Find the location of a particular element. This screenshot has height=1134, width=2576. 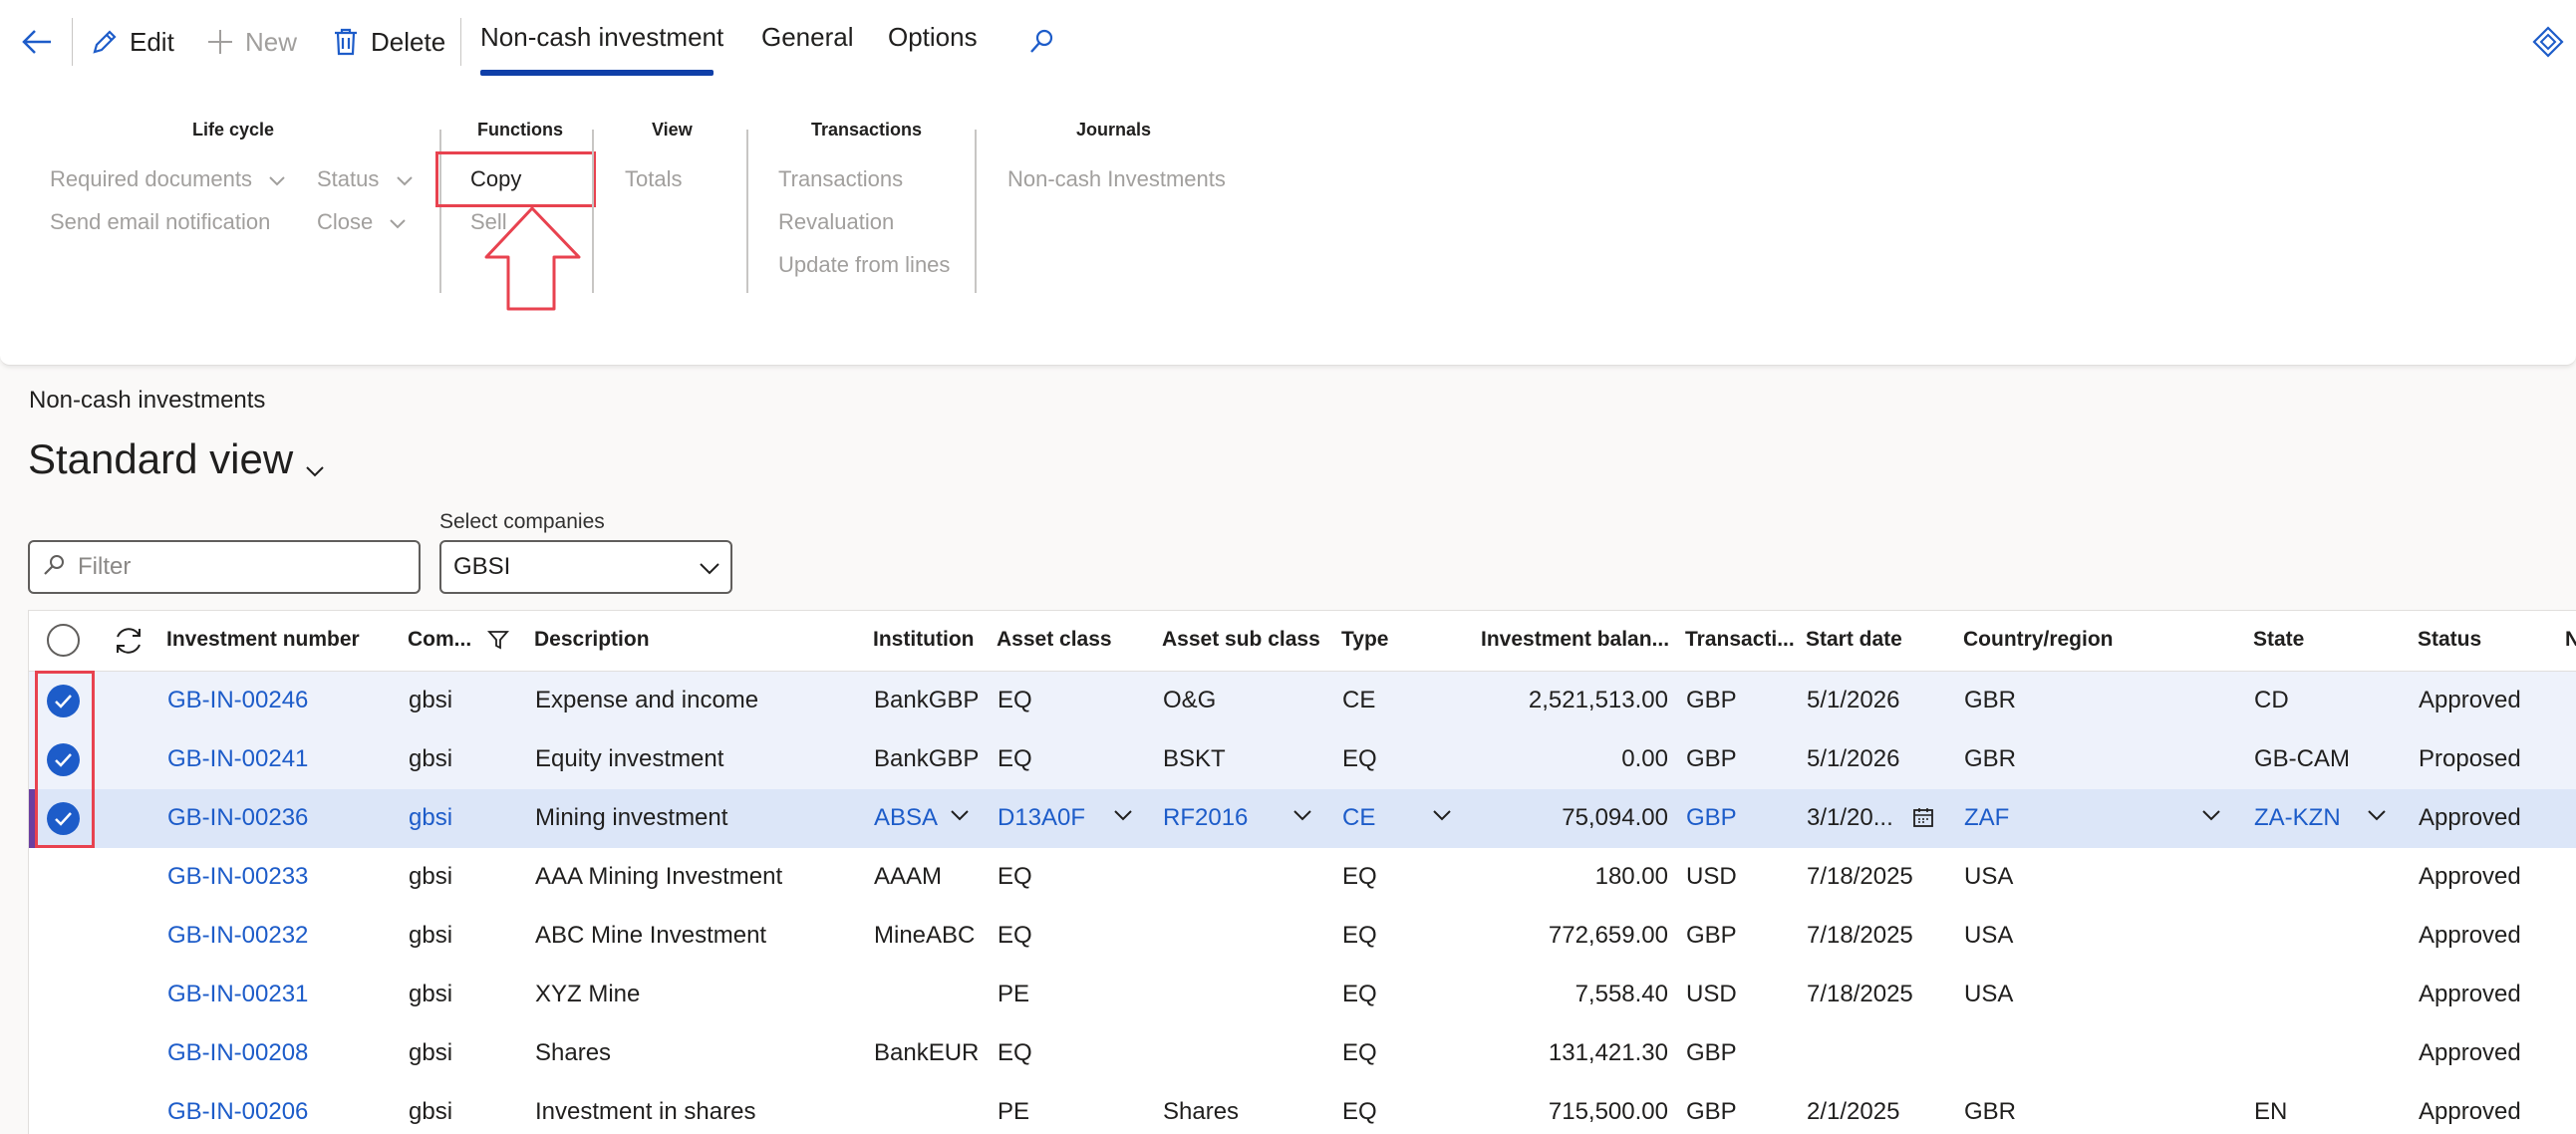

tab-non-cash-investment: Non-cash investment is located at coordinates (601, 42).